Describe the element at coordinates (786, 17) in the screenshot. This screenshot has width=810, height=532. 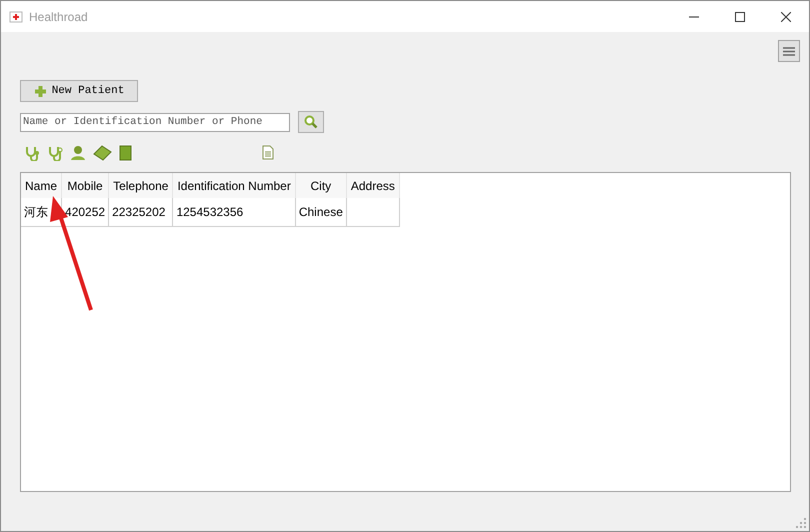
I see `close-icon` at that location.